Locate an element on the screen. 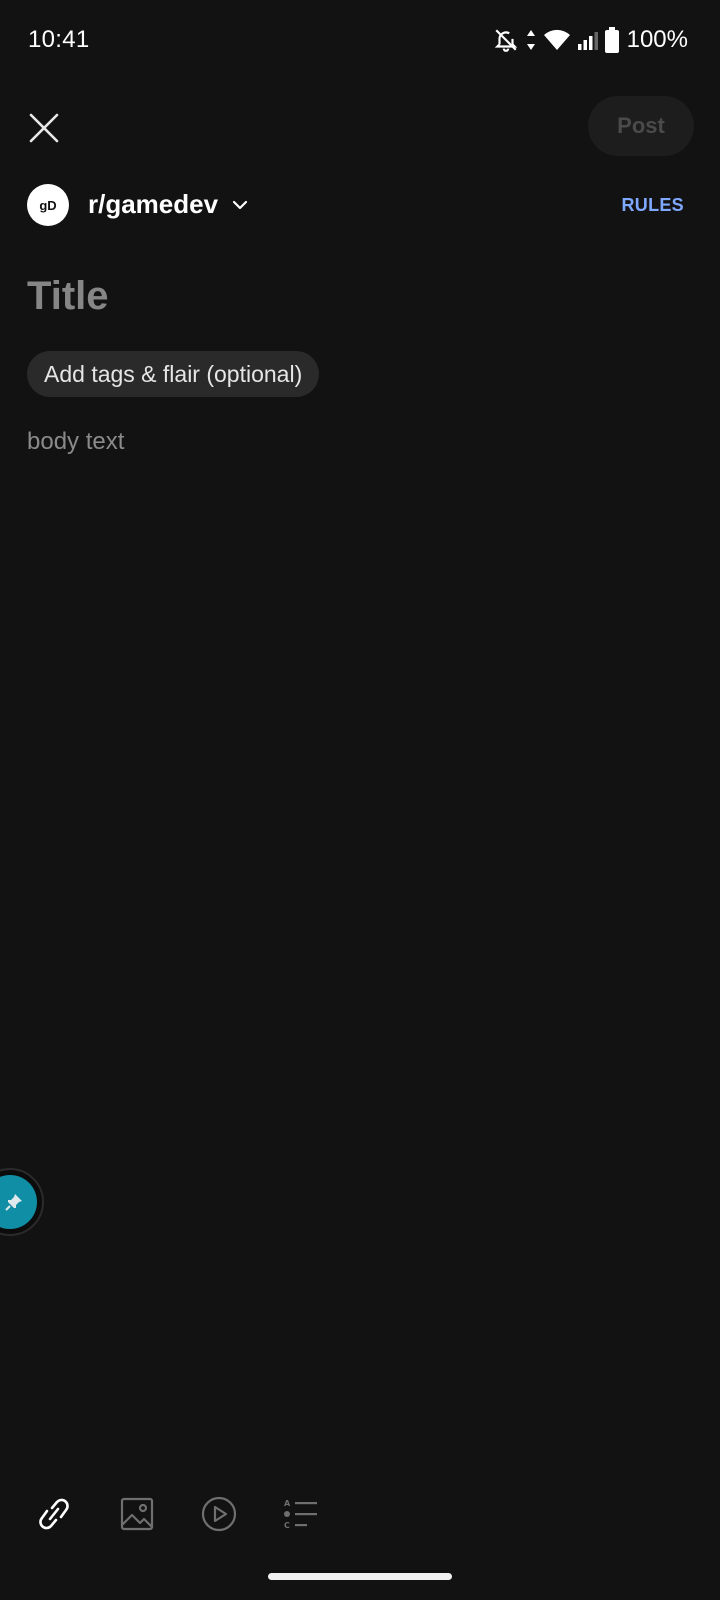  video-icon is located at coordinates (219, 1514).